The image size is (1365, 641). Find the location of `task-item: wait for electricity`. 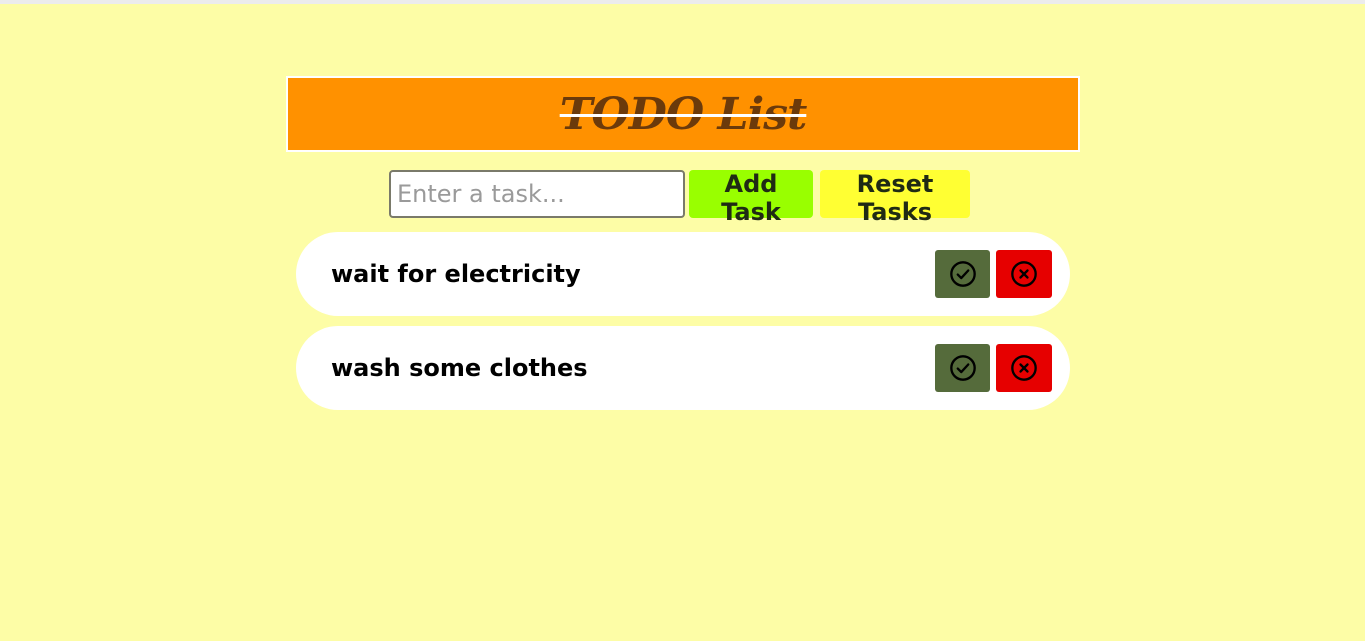

task-item: wait for electricity is located at coordinates (683, 274).